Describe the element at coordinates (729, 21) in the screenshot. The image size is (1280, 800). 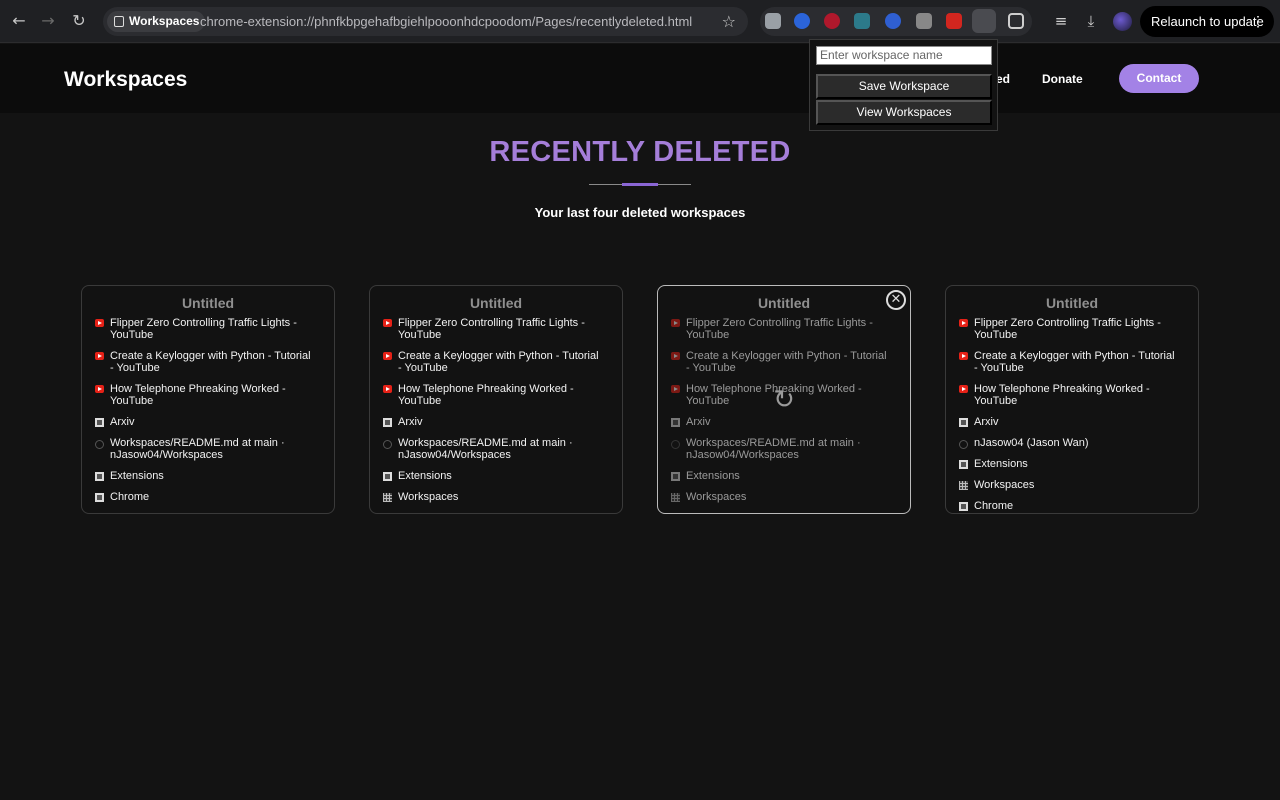
I see `bookmark-star-icon: ☆` at that location.